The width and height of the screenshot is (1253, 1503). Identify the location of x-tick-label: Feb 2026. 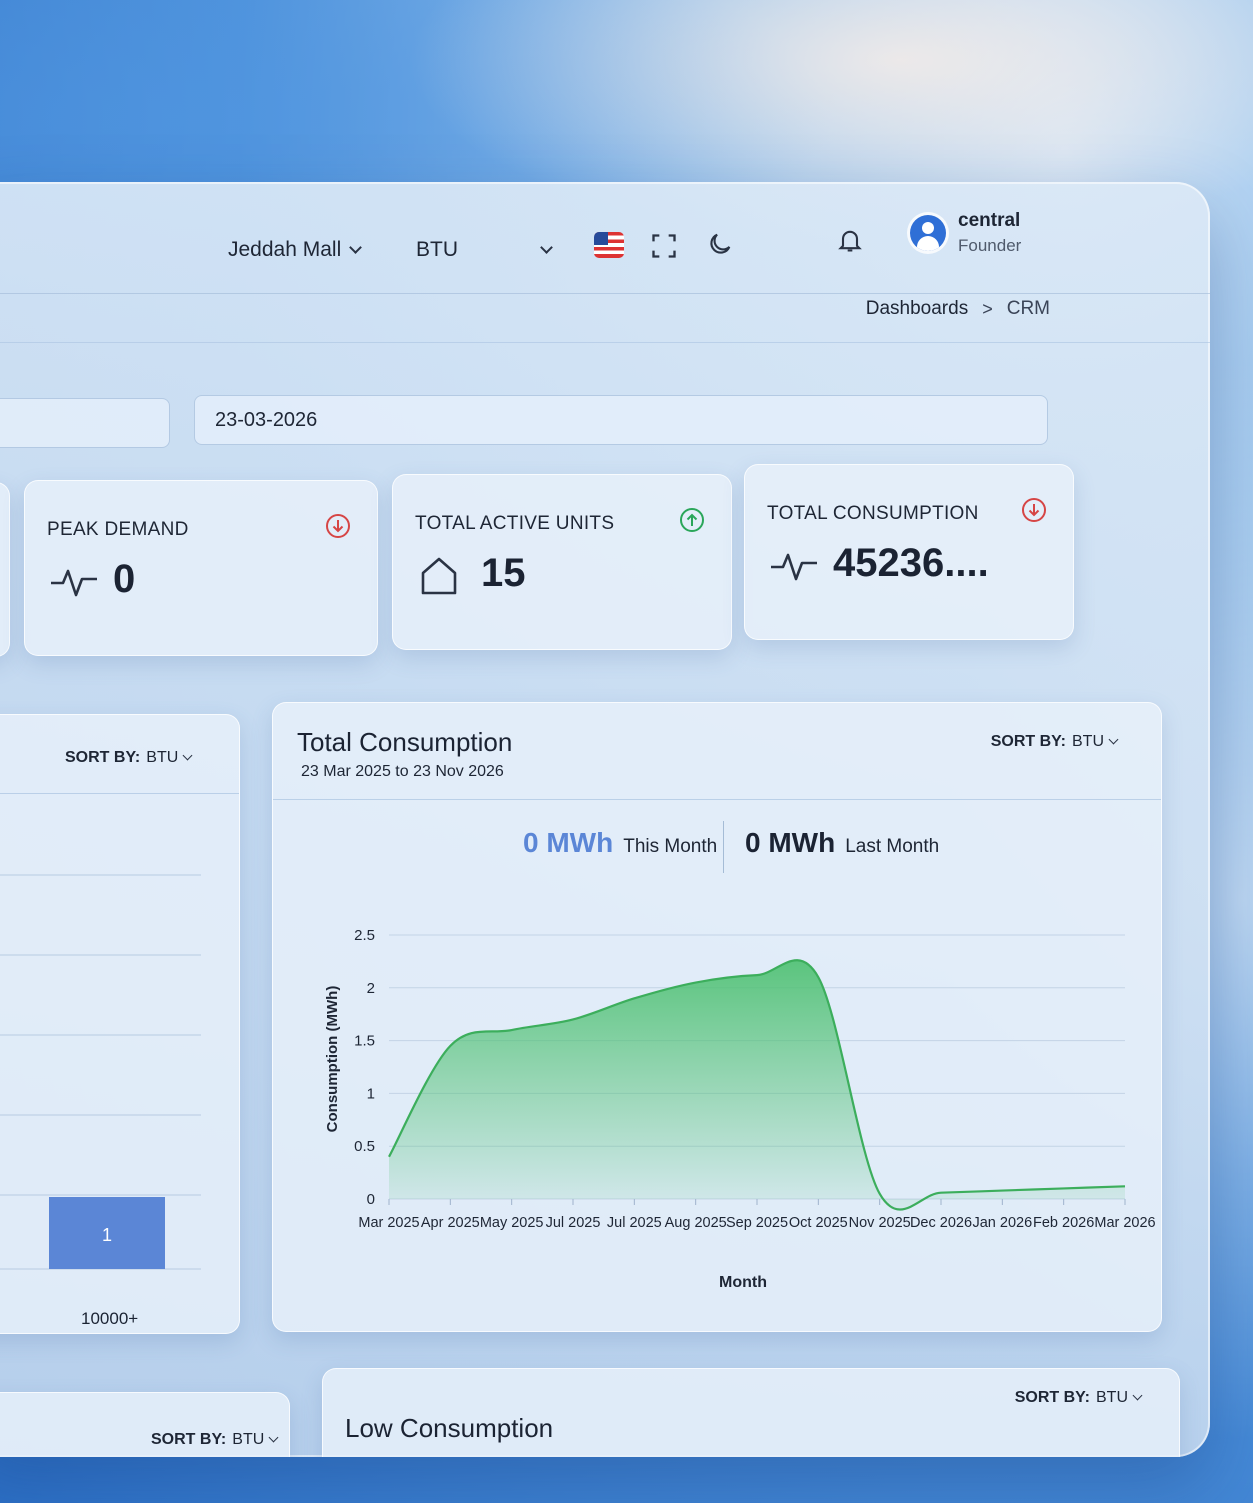
(1063, 1223).